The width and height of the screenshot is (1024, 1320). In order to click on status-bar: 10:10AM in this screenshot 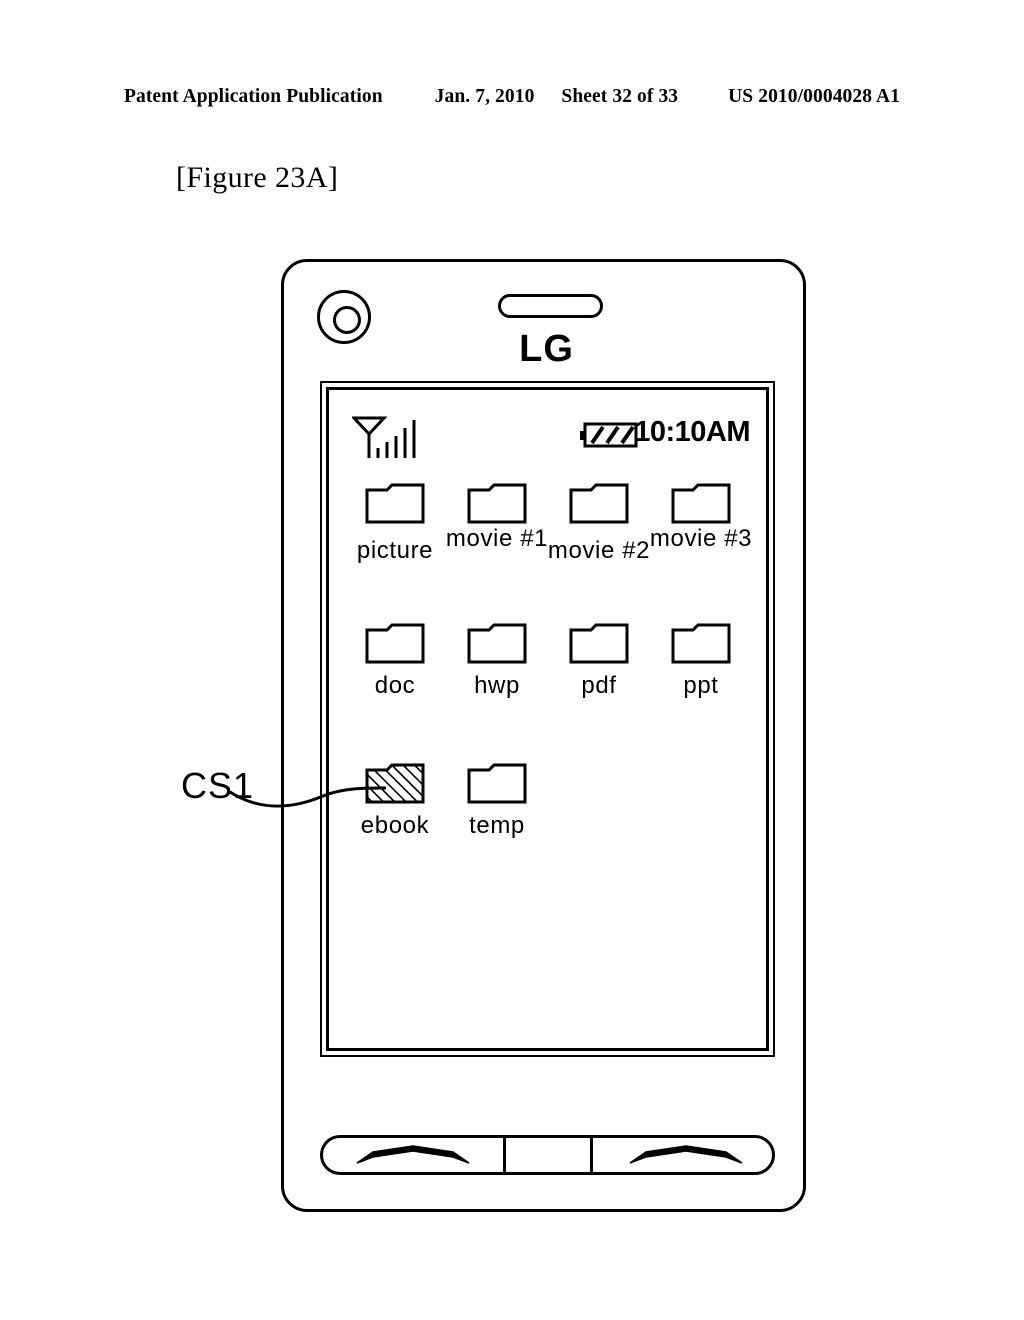, I will do `click(547, 434)`.